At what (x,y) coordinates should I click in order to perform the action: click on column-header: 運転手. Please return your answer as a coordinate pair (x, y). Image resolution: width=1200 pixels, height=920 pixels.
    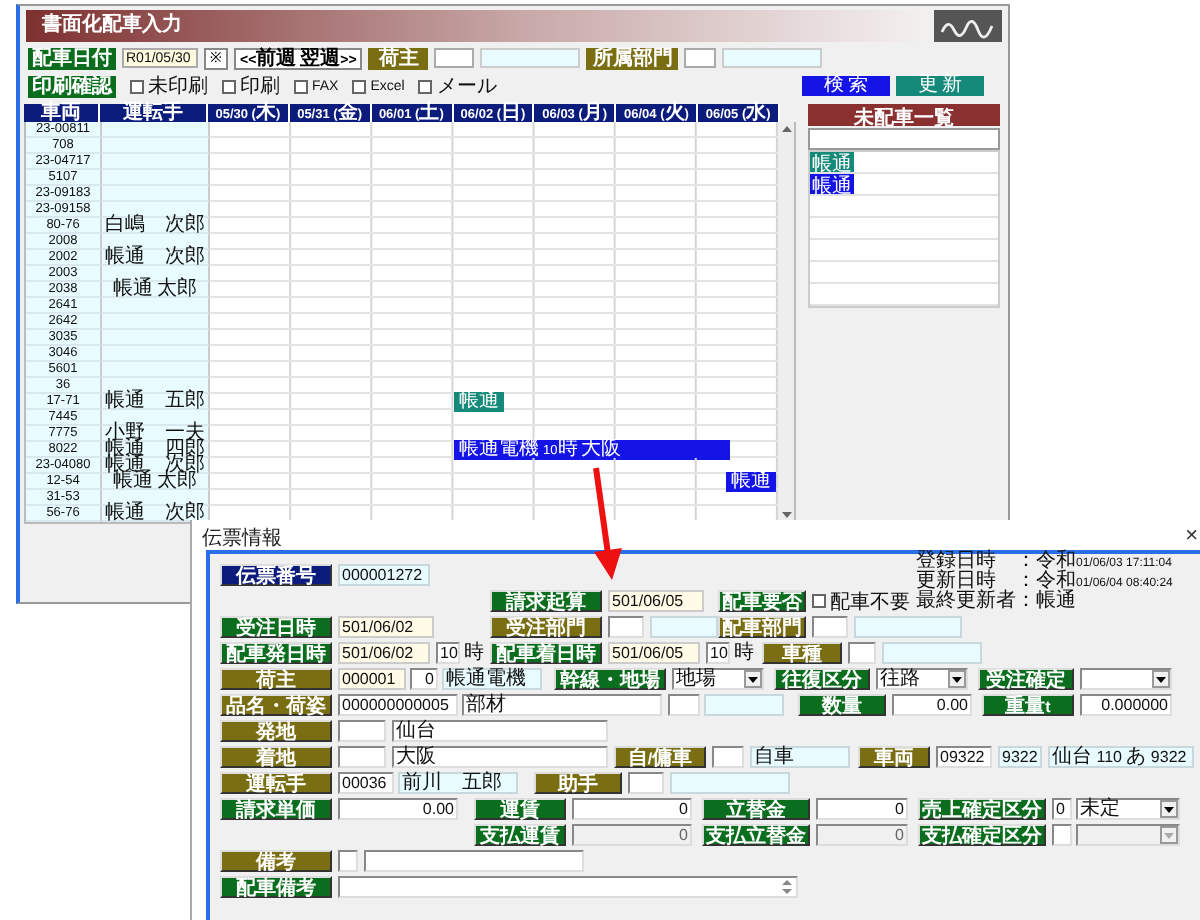
    Looking at the image, I should click on (154, 113).